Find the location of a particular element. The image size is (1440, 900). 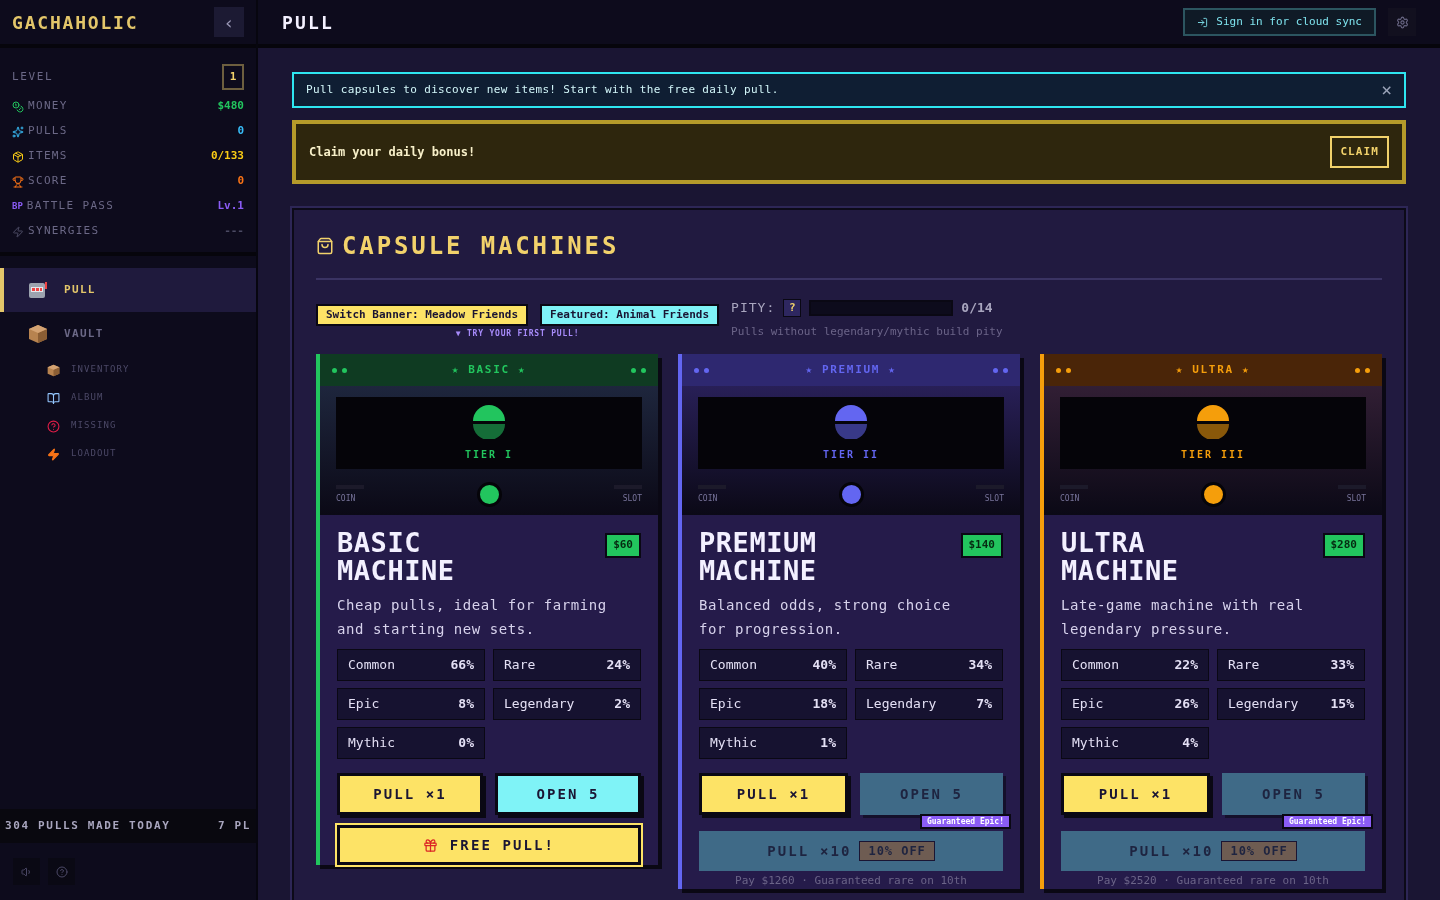

ticker-text: 7 PL is located at coordinates (234, 825).